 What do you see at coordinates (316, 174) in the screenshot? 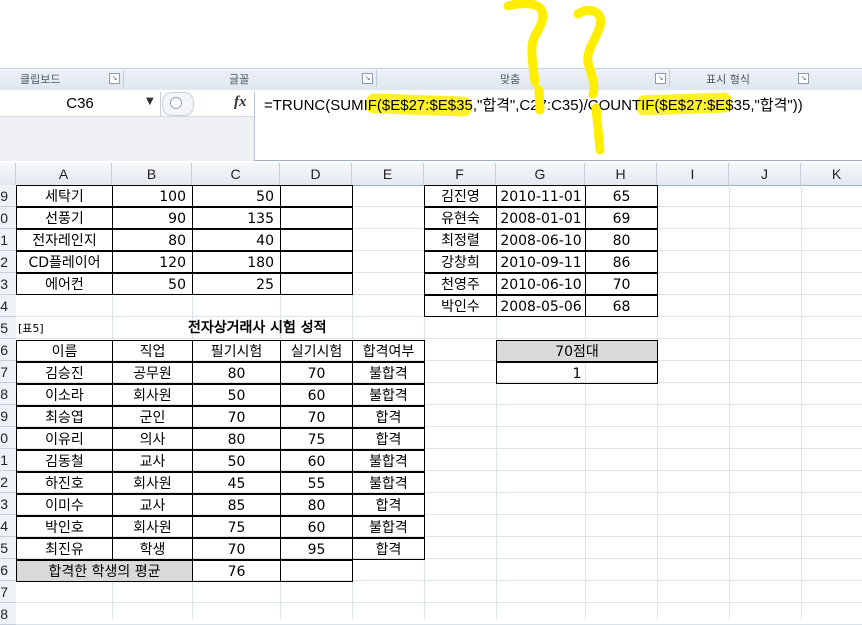
I see `column-header: D` at bounding box center [316, 174].